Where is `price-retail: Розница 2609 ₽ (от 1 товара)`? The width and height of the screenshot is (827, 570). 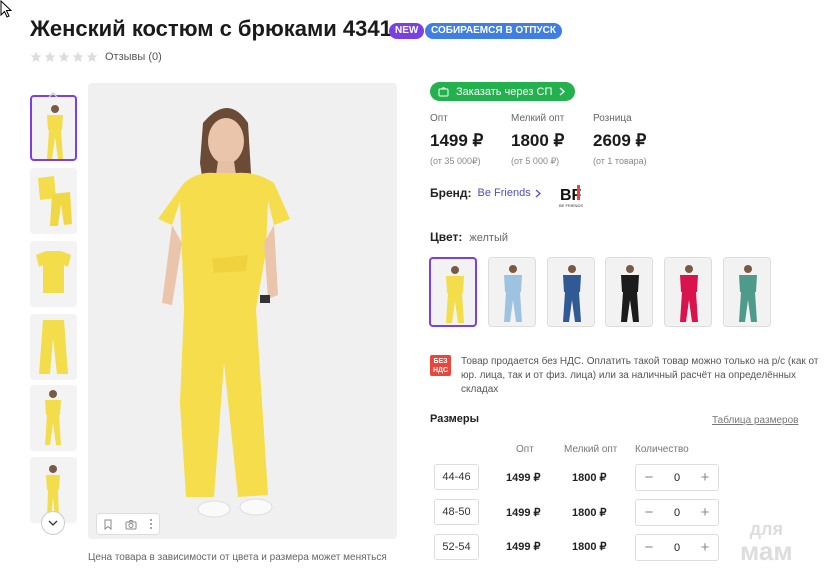
price-retail: Розница 2609 ₽ (от 1 товара) is located at coordinates (620, 139).